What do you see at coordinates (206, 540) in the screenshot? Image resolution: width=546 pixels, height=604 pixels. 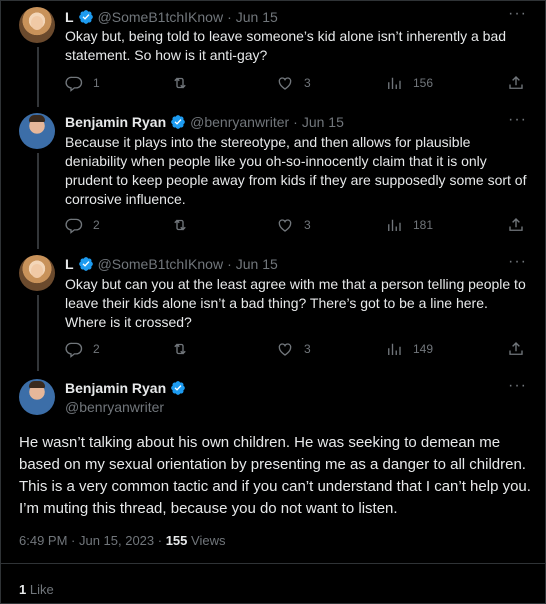 I see `views-label: Views` at bounding box center [206, 540].